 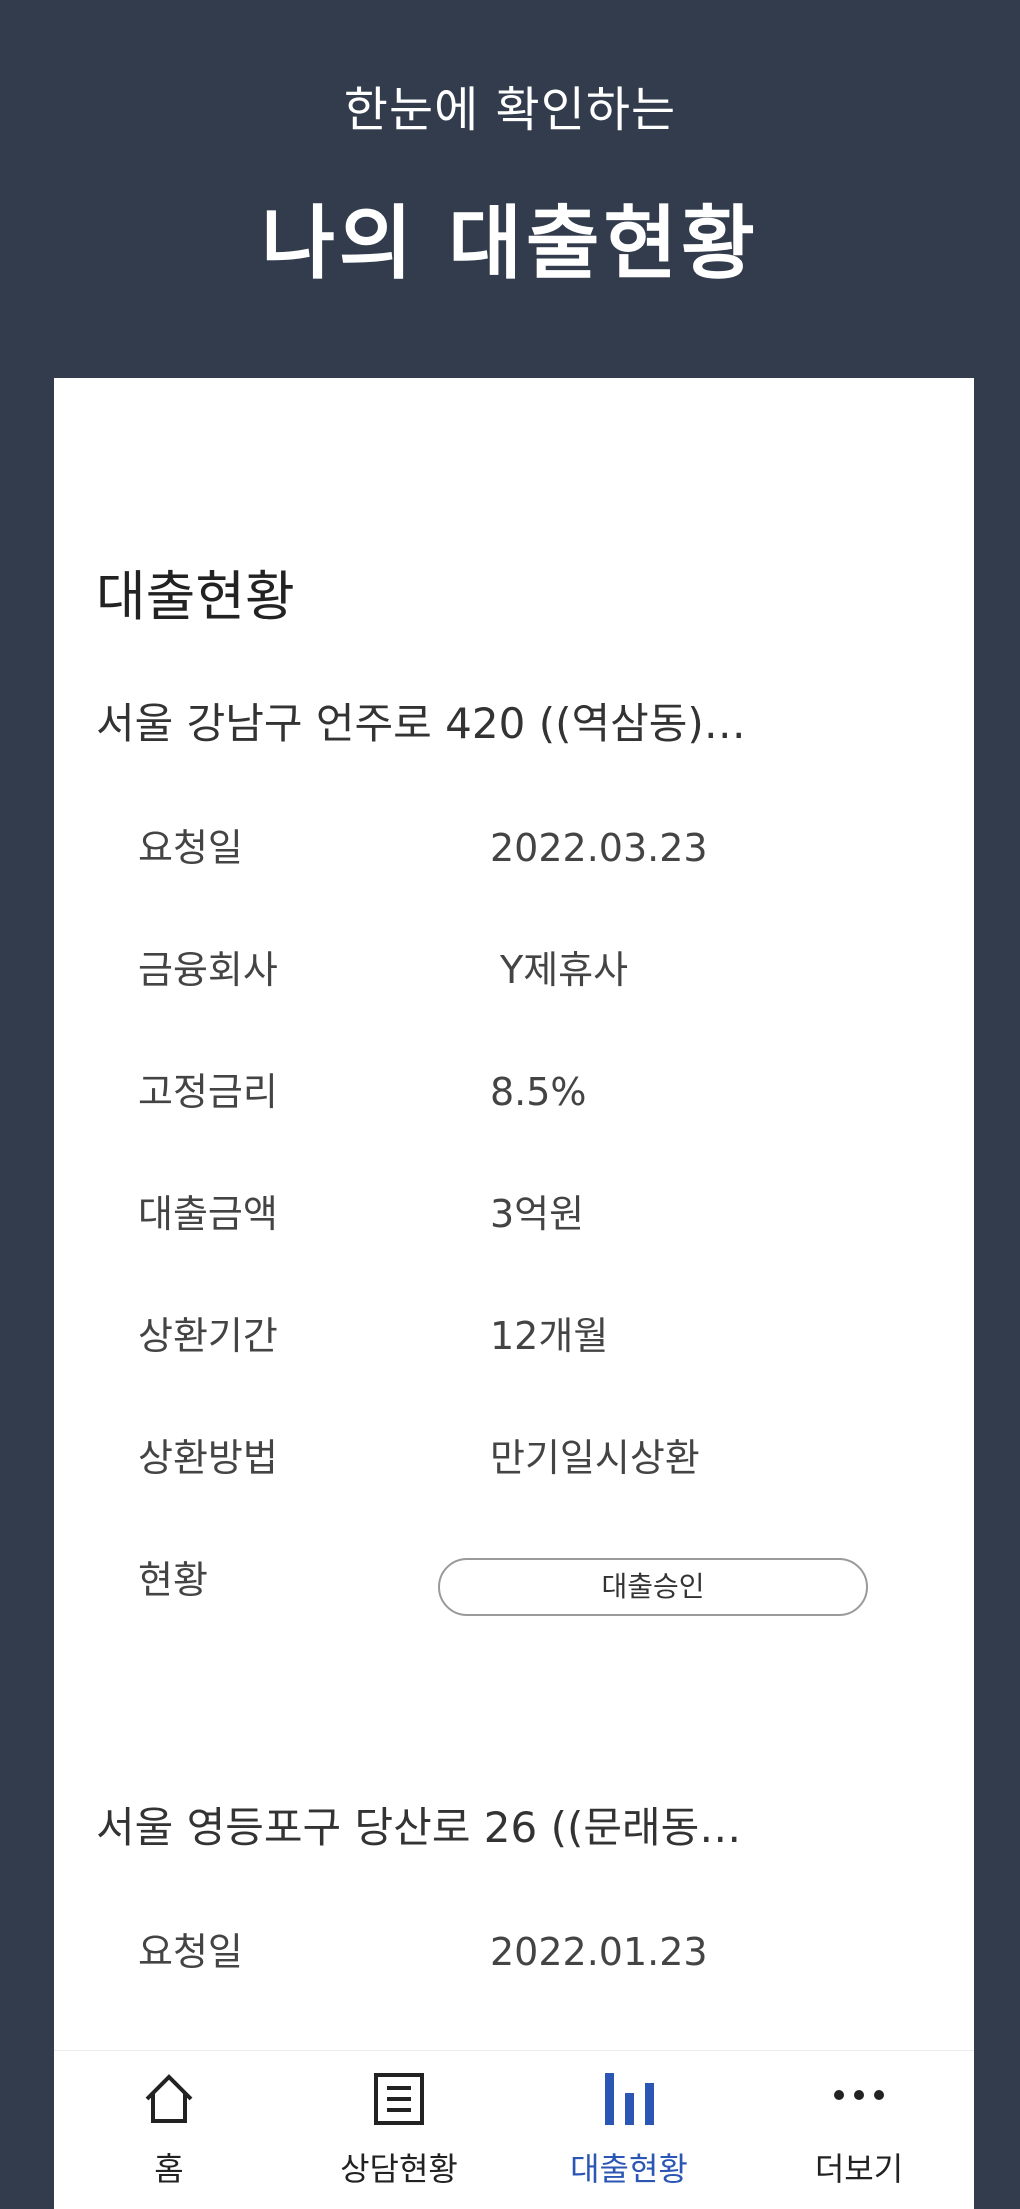 I want to click on row-value: 만기일시상환, so click(x=595, y=1458).